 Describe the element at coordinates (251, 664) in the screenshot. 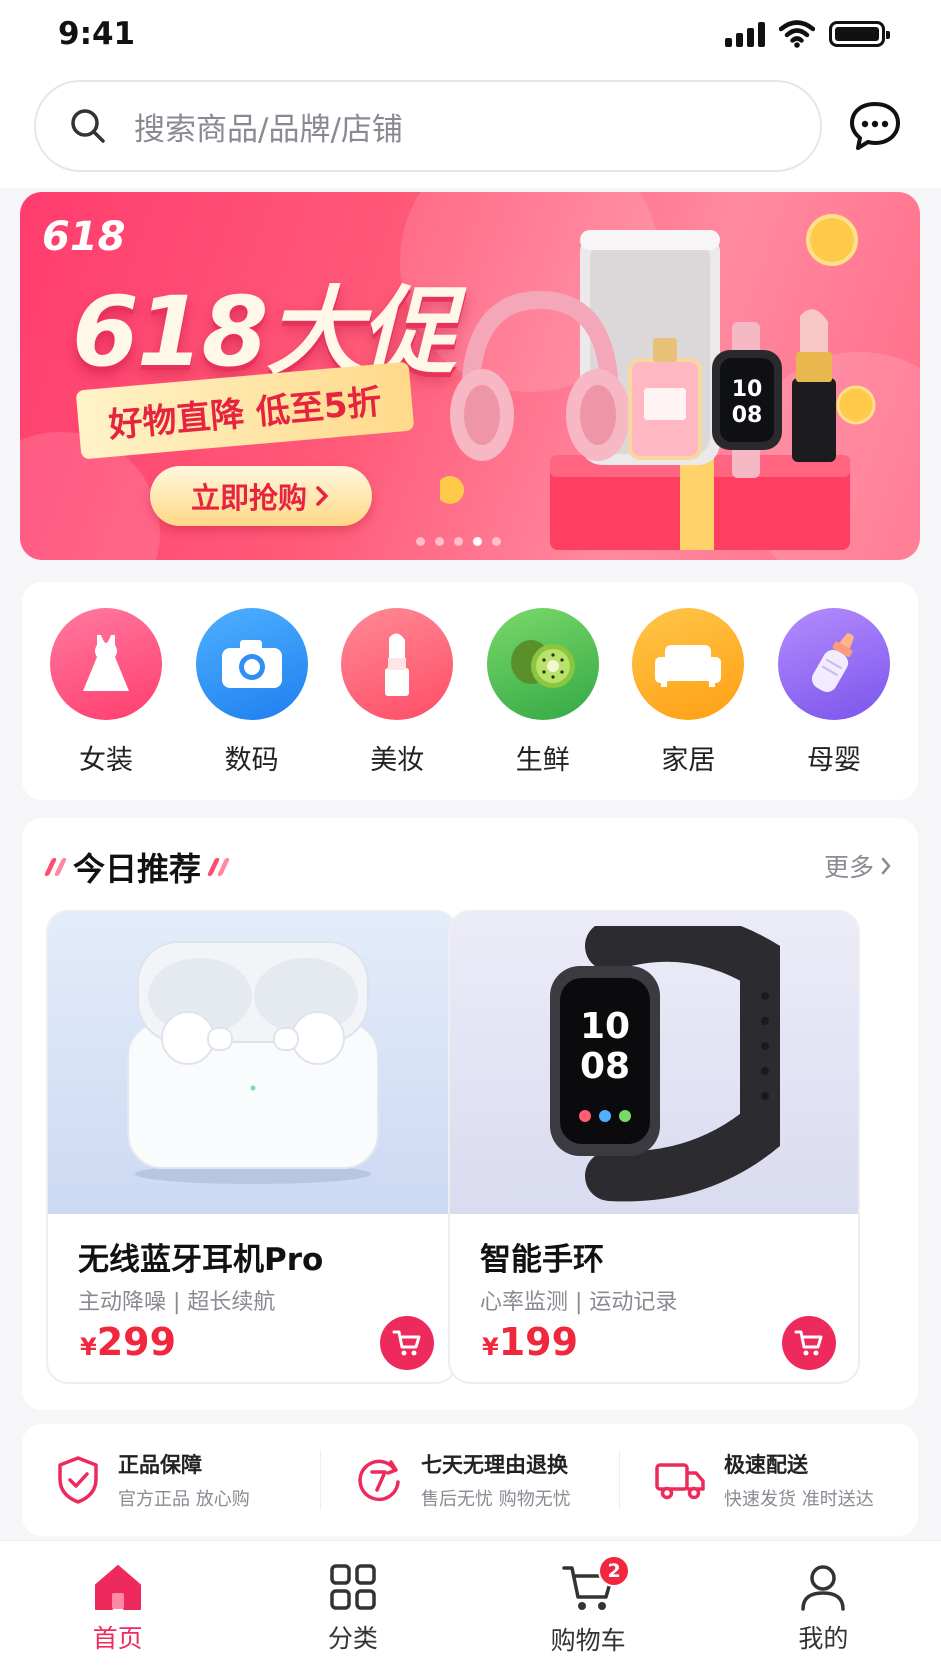

I see `camera-icon` at that location.